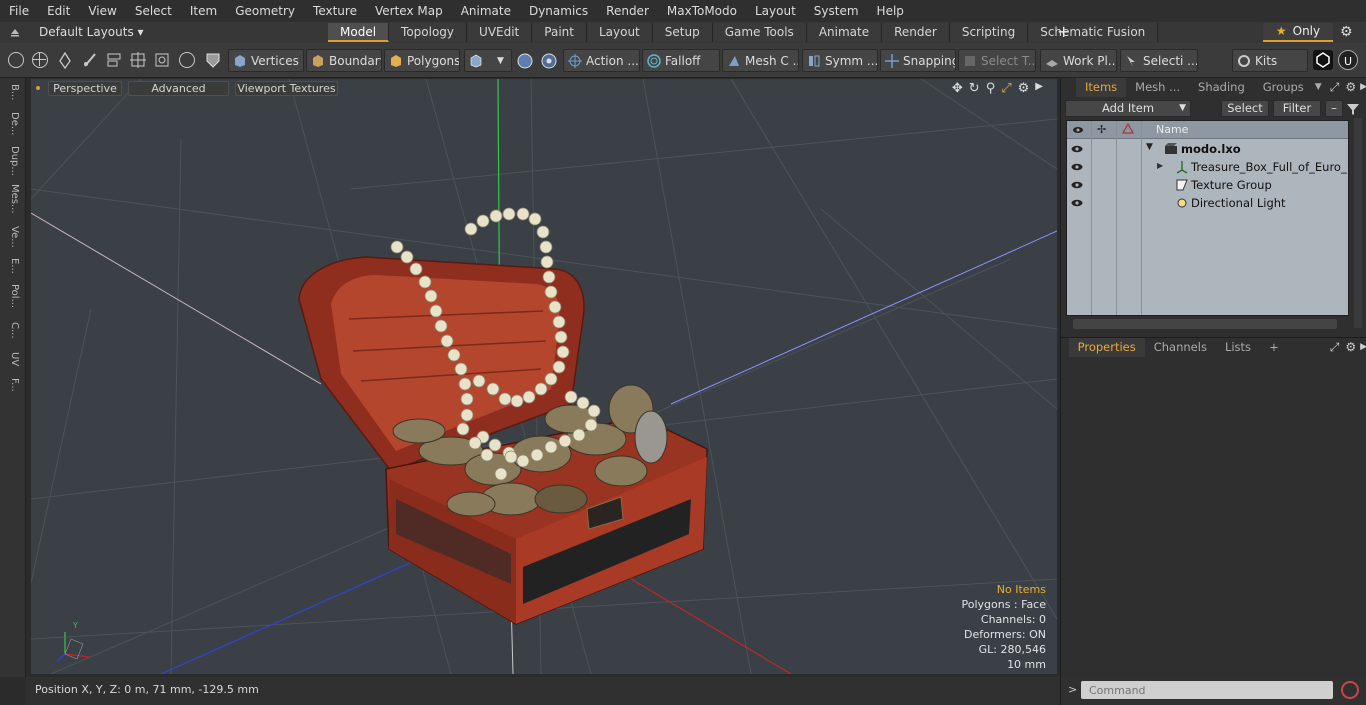 The image size is (1366, 705). Describe the element at coordinates (1160, 165) in the screenshot. I see `expand-triangle-icon: ▶` at that location.